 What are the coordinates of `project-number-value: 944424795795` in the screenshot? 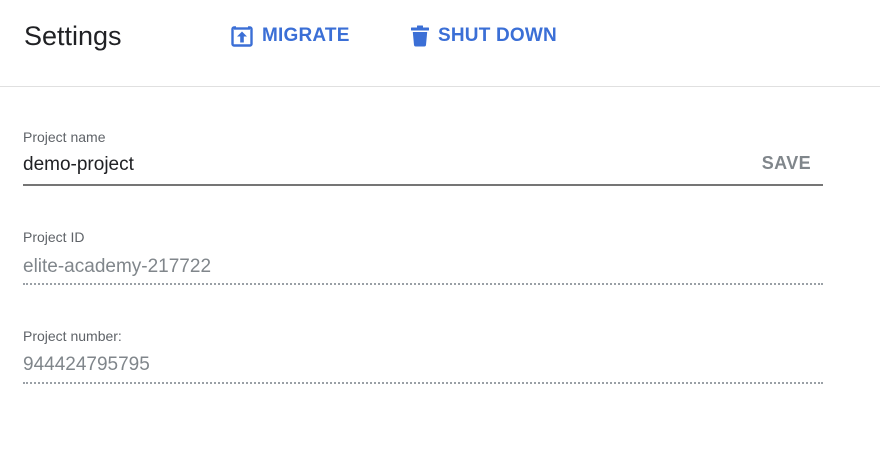 It's located at (86, 364).